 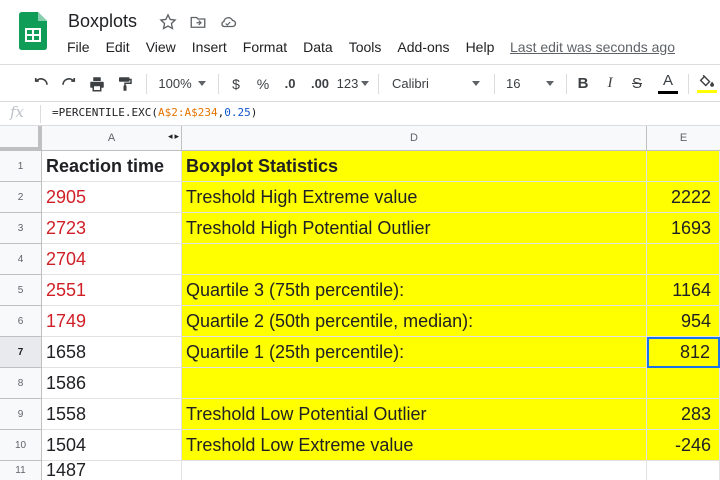 I want to click on column-header-d: D, so click(x=414, y=138).